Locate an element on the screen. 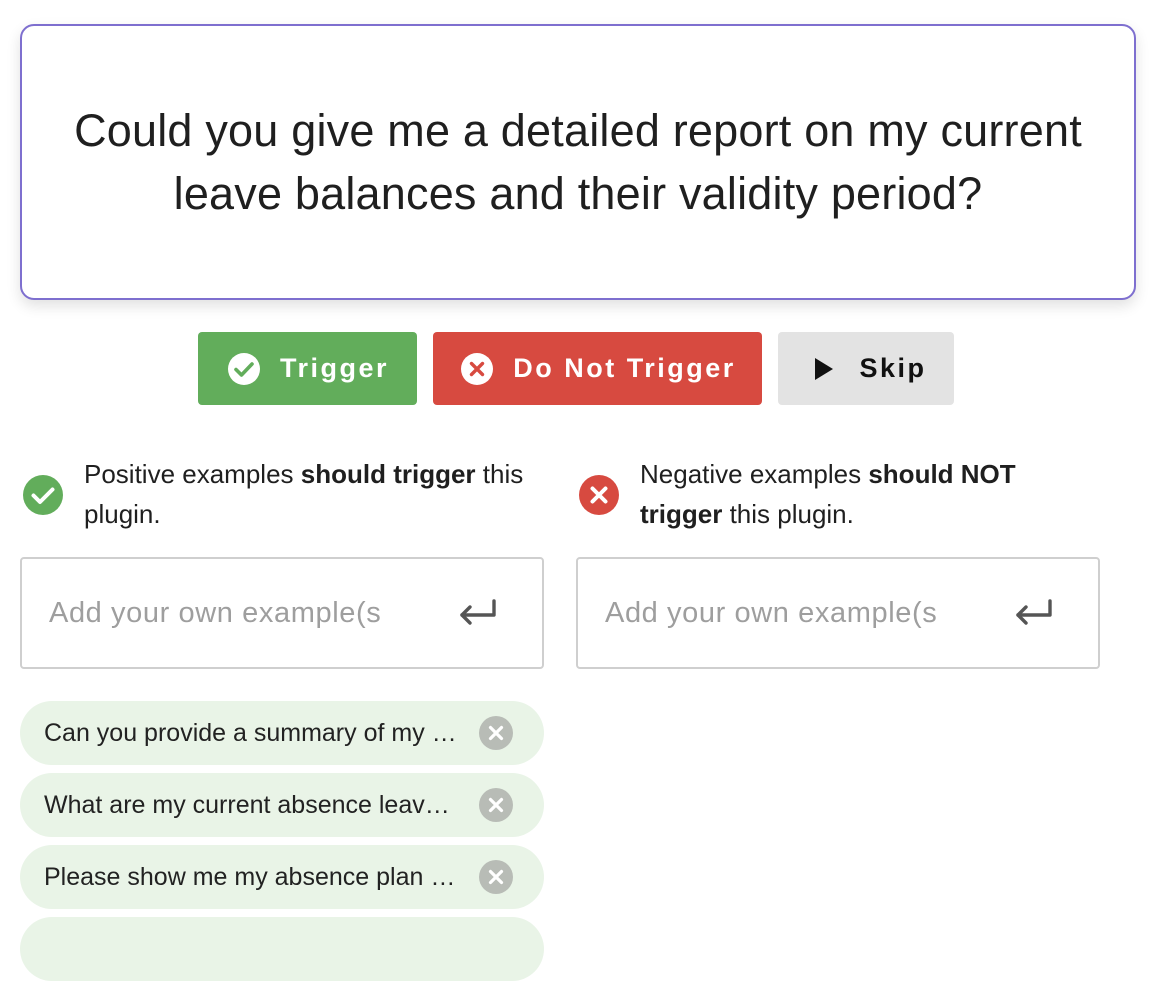 The image size is (1158, 989). skip-label: Skip is located at coordinates (893, 368).